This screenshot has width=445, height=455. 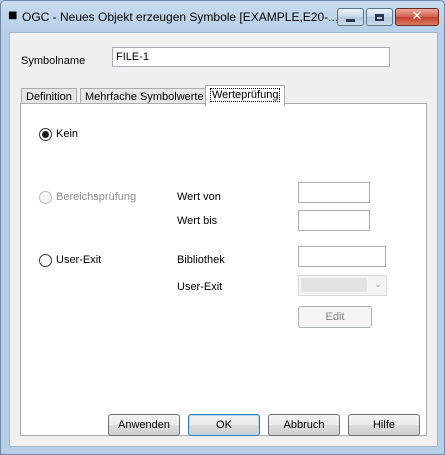 What do you see at coordinates (350, 17) in the screenshot?
I see `minimize-button` at bounding box center [350, 17].